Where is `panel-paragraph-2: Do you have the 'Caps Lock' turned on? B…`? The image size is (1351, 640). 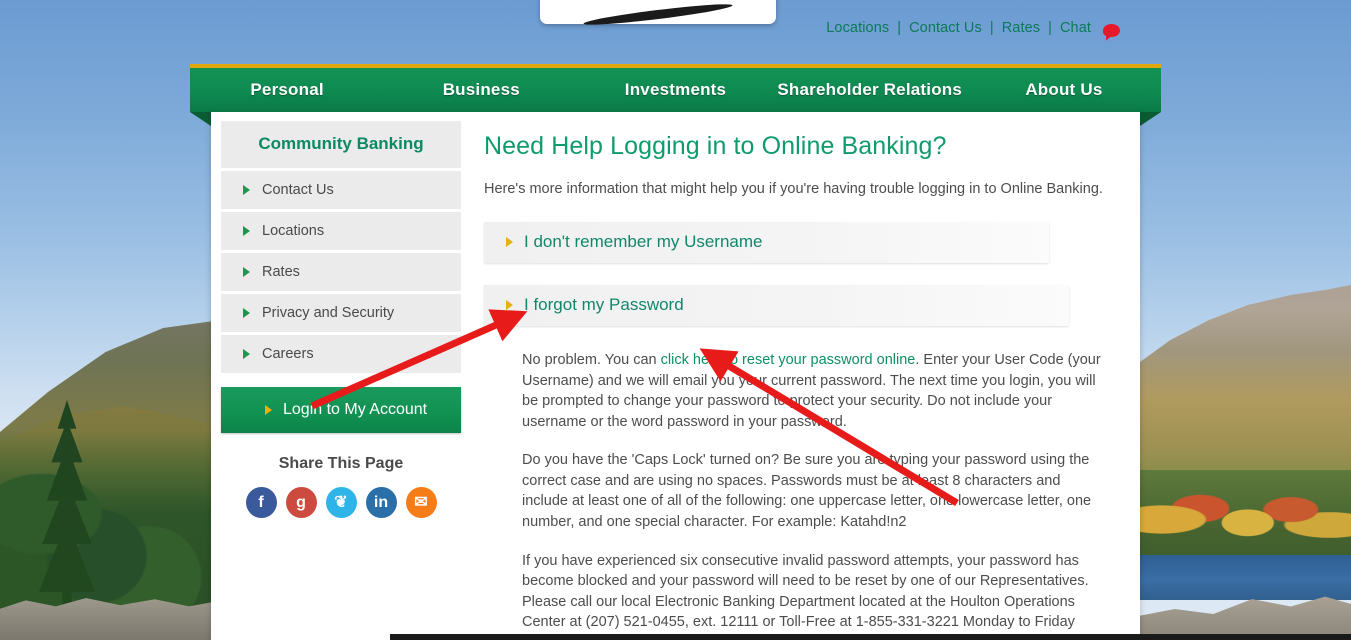 panel-paragraph-2: Do you have the 'Caps Lock' turned on? B… is located at coordinates (807, 491).